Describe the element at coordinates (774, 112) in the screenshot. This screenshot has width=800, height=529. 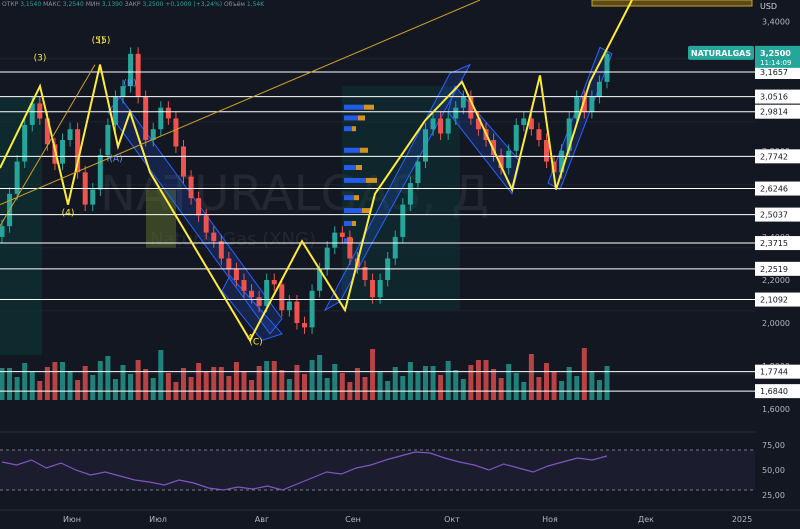
I see `level-label: 2,9814` at that location.